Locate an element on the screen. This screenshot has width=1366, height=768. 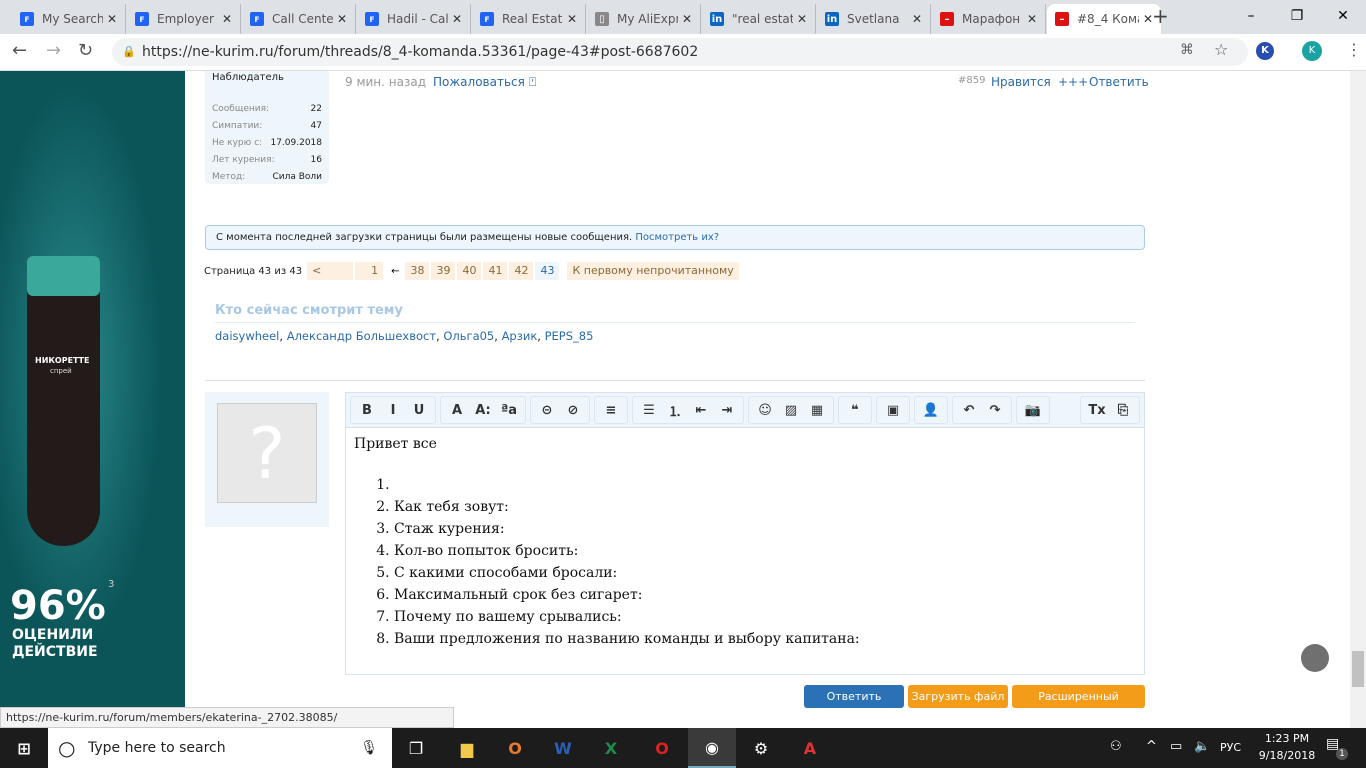
clock-date: 9/18/2018 is located at coordinates (1287, 755).